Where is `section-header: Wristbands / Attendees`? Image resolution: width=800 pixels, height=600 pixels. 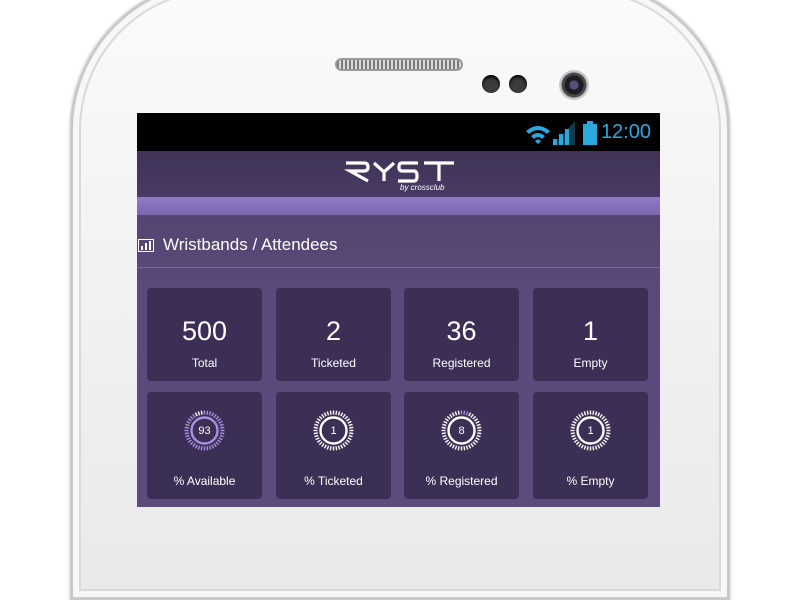
section-header: Wristbands / Attendees is located at coordinates (398, 241).